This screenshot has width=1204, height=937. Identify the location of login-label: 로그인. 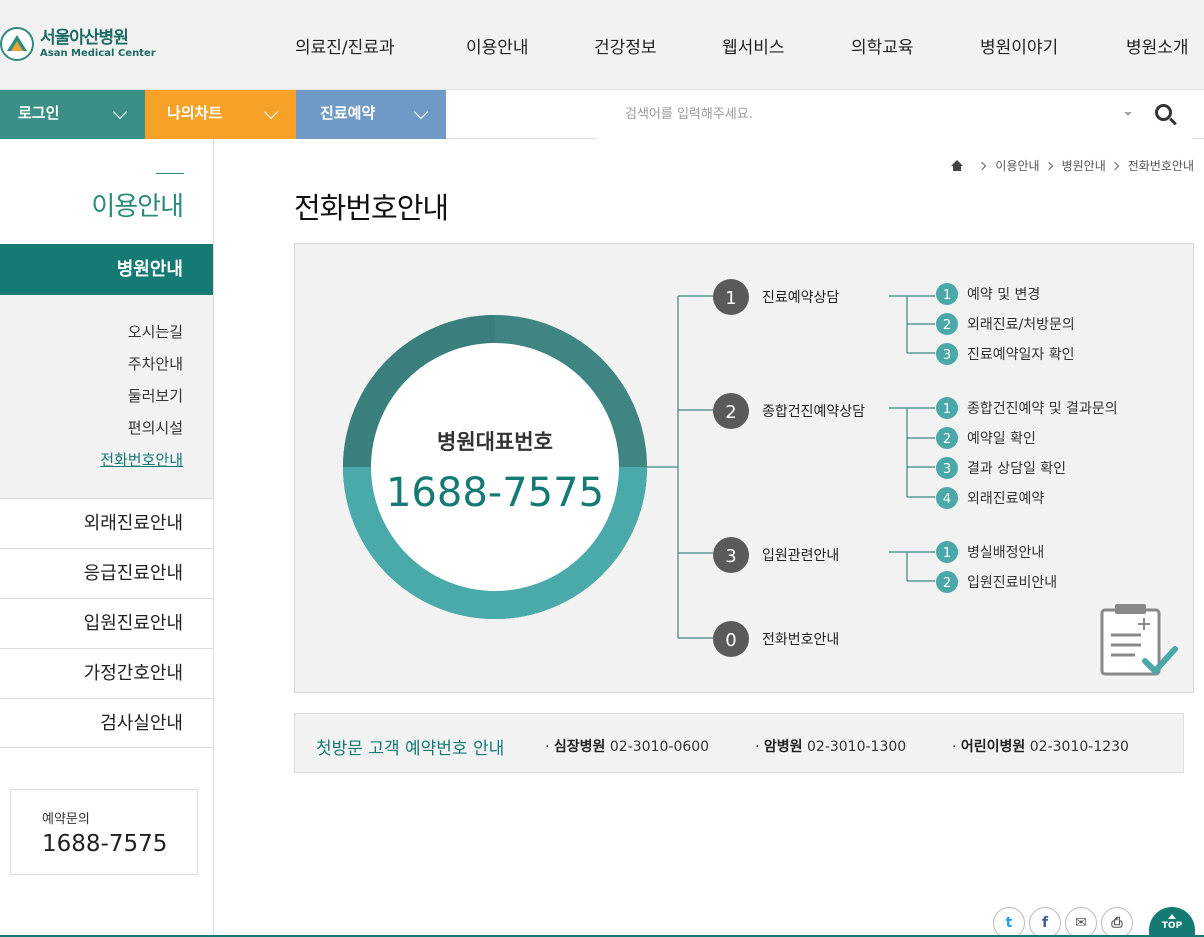
(39, 113).